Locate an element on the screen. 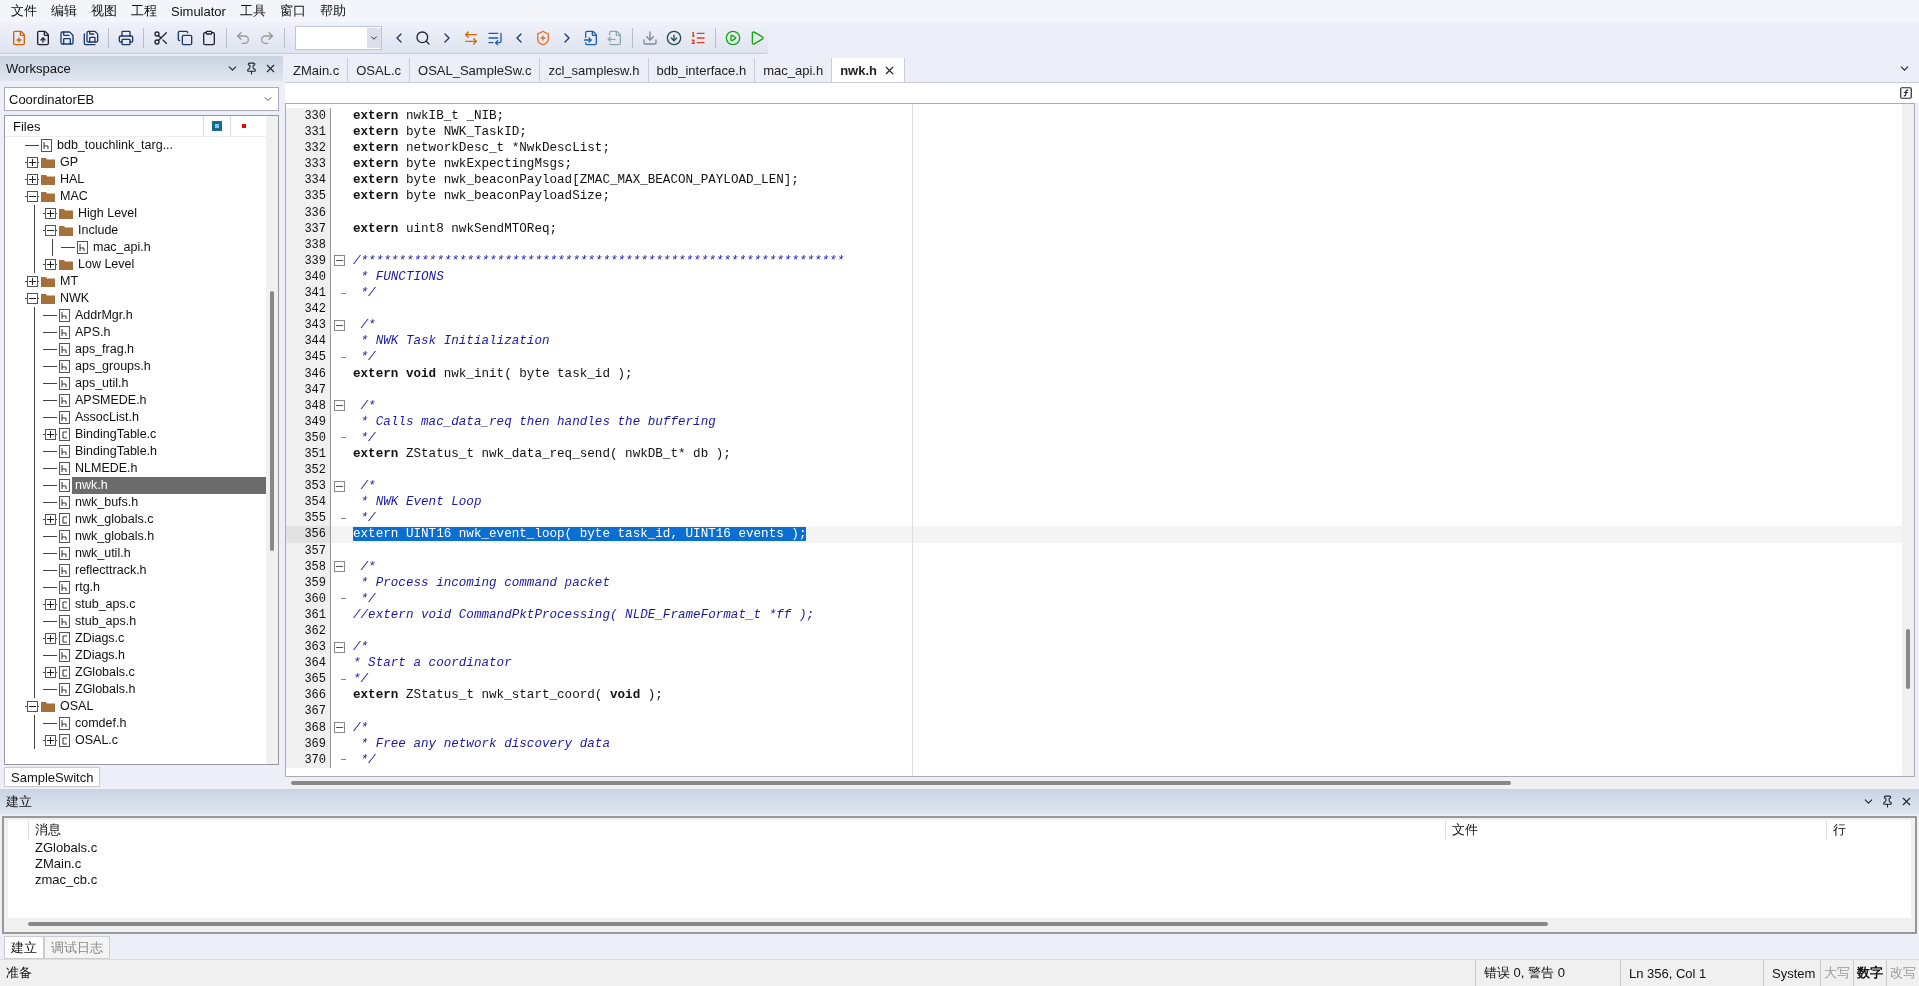  tree-item: NWK is located at coordinates (141, 298).